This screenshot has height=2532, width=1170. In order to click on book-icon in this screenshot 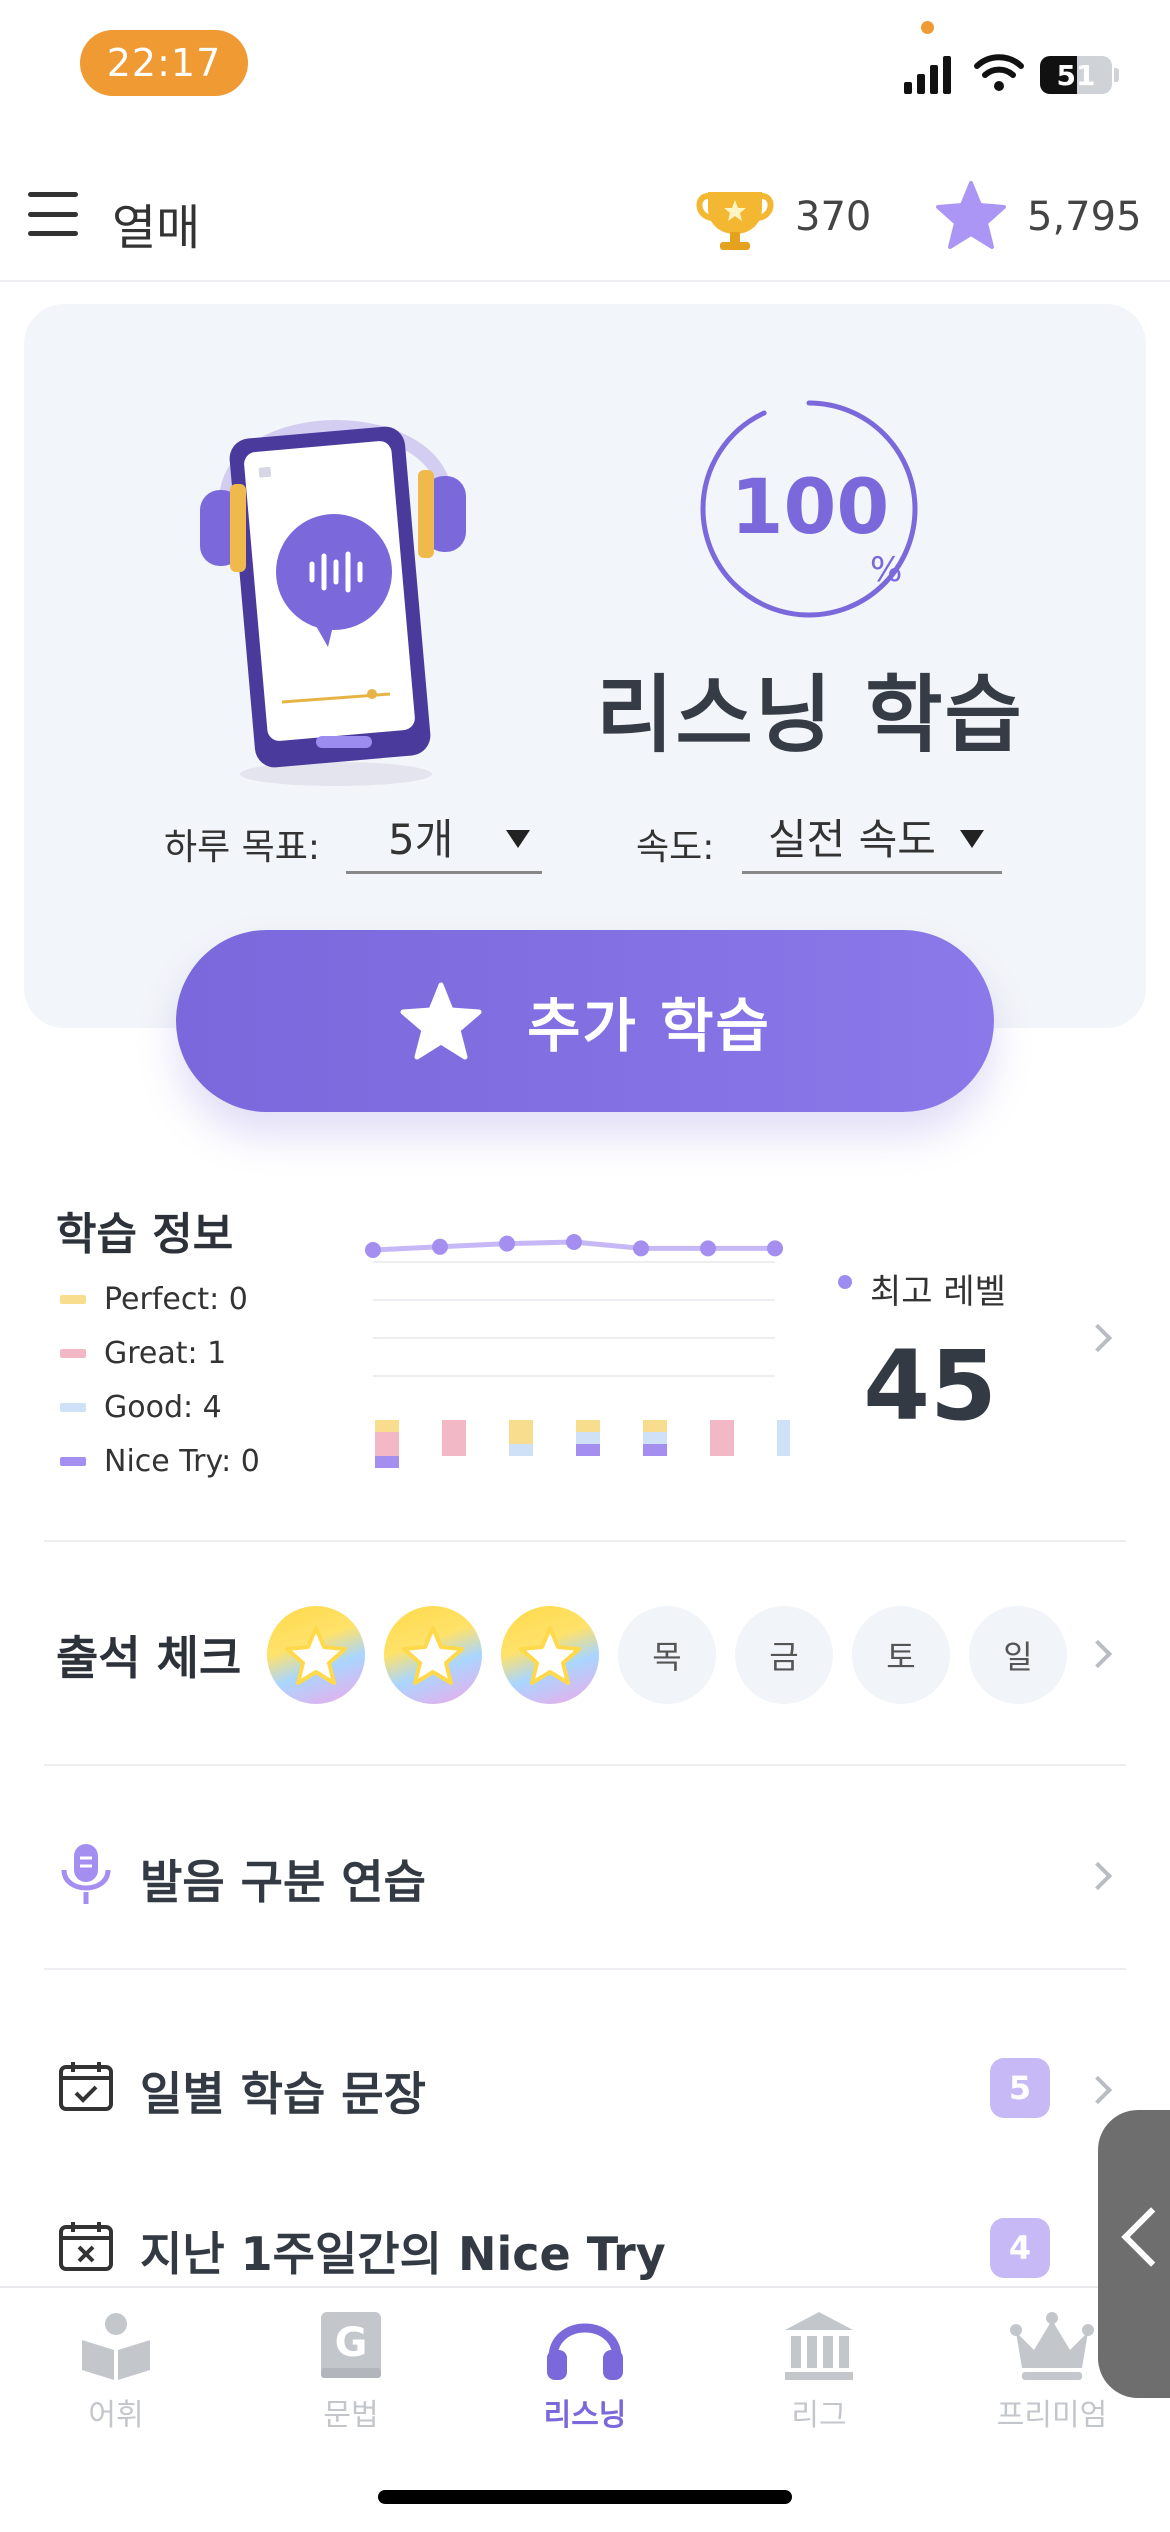, I will do `click(116, 2346)`.